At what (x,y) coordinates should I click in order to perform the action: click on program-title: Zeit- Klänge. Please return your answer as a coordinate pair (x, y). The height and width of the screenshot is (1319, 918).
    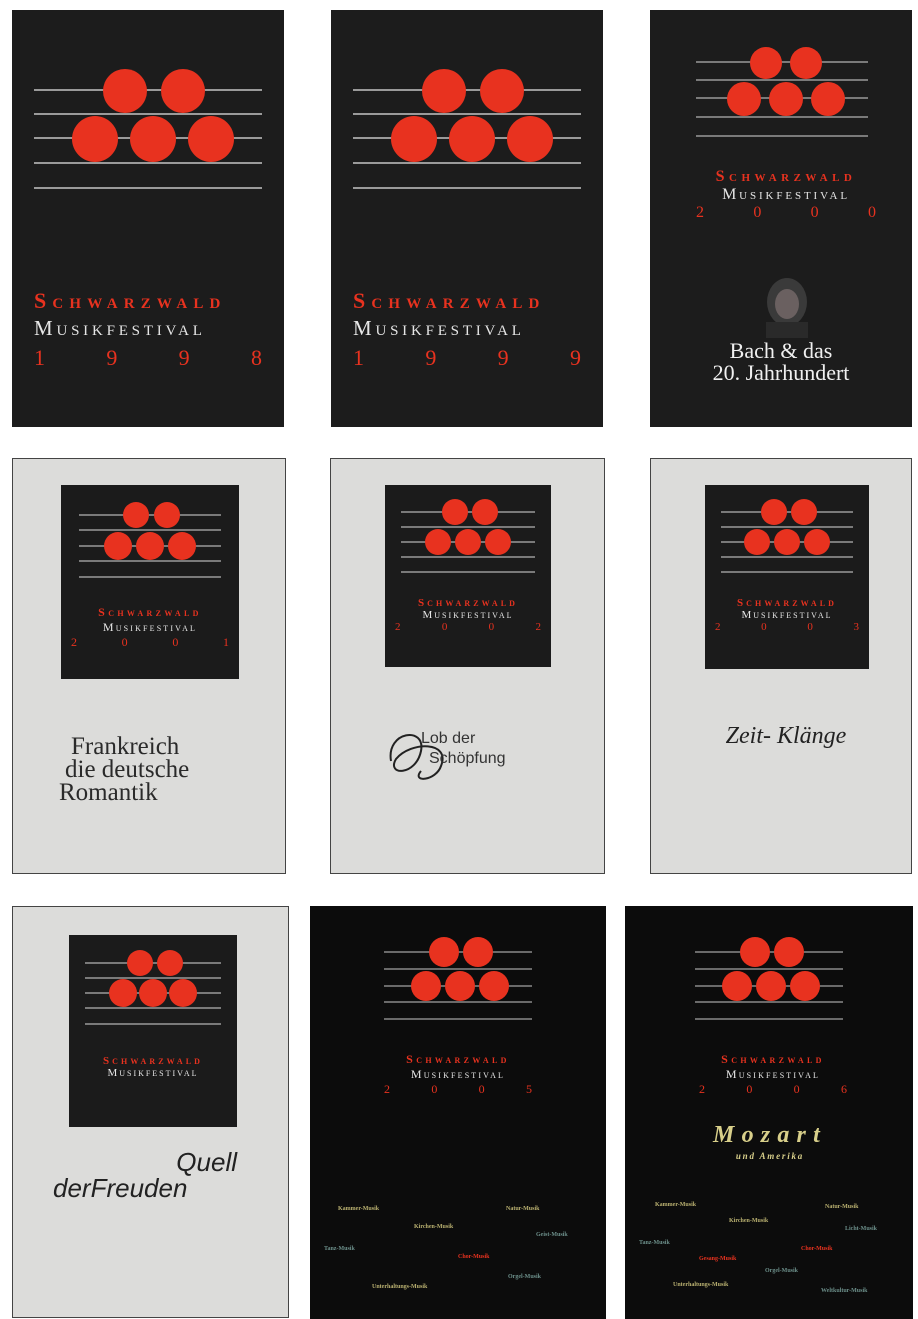
    Looking at the image, I should click on (786, 736).